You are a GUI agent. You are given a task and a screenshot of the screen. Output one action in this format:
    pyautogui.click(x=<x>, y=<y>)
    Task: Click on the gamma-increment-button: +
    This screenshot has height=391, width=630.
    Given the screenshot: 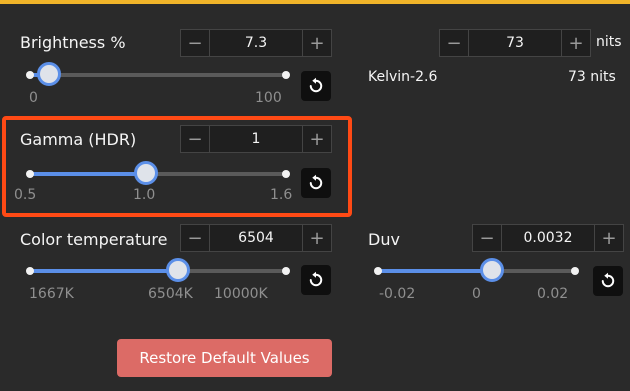 What is the action you would take?
    pyautogui.click(x=317, y=139)
    